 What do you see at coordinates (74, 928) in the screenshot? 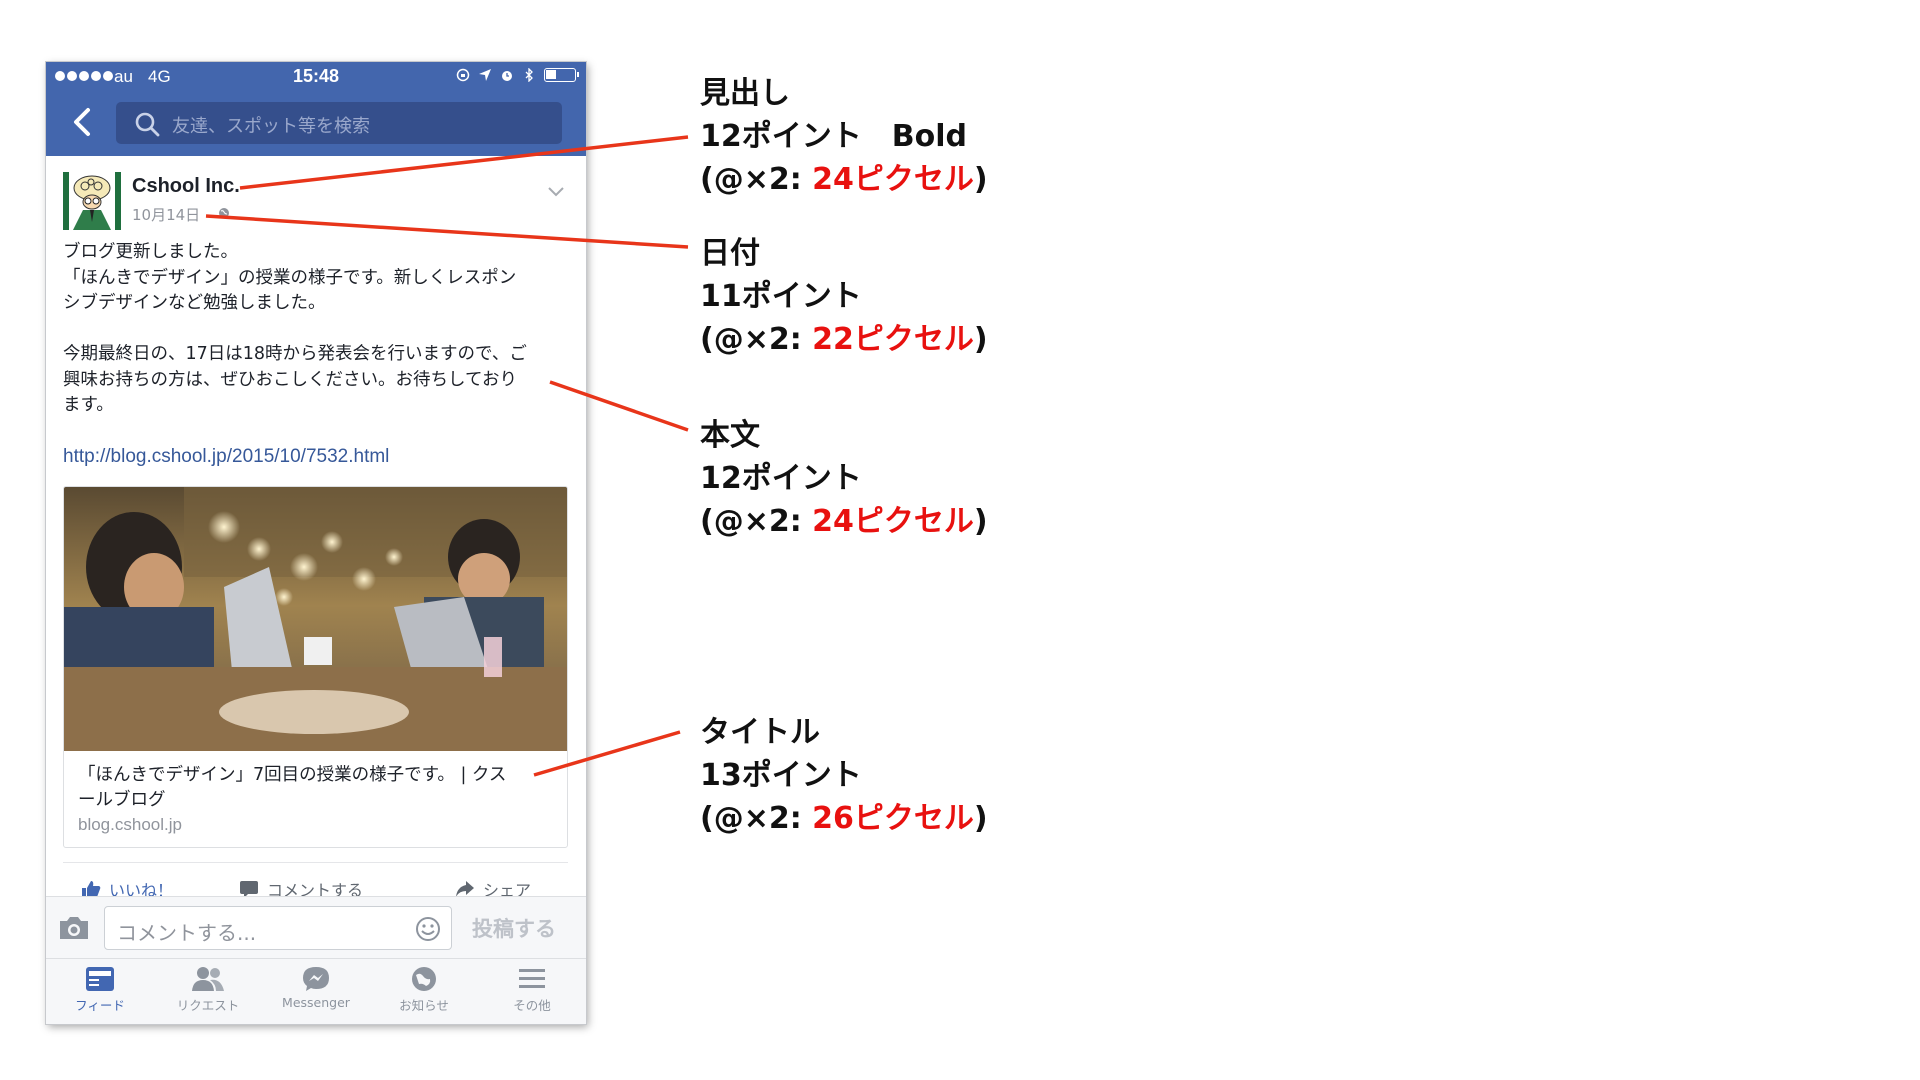
I see `camera-icon` at bounding box center [74, 928].